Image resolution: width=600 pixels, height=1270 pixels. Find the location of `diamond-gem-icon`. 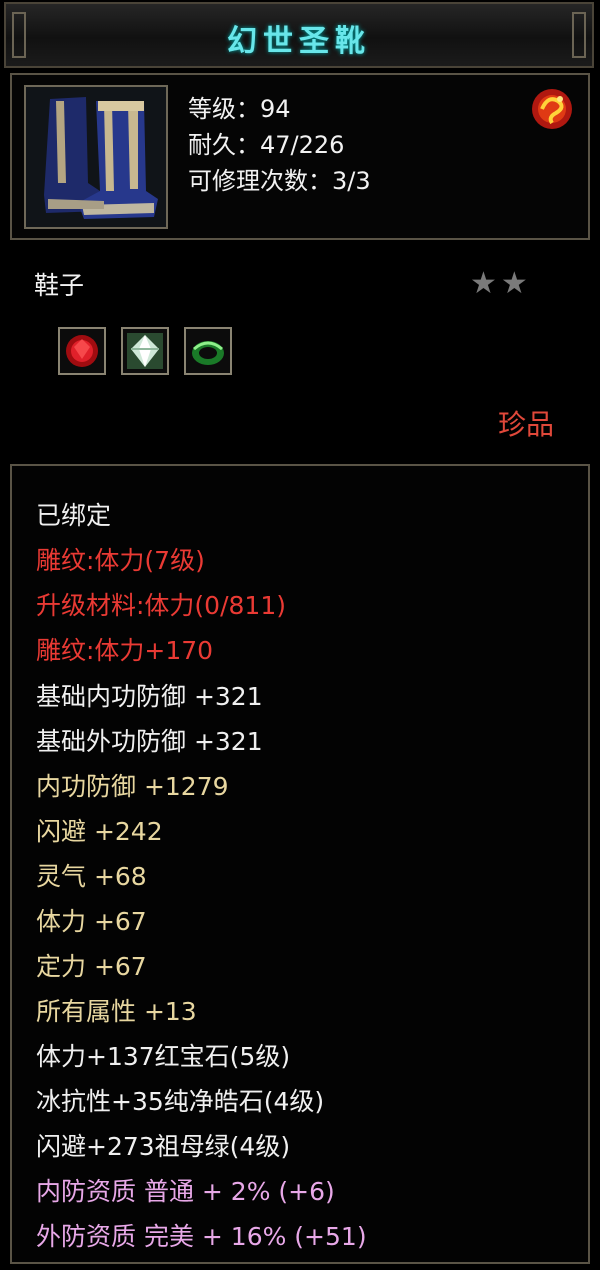

diamond-gem-icon is located at coordinates (145, 351).